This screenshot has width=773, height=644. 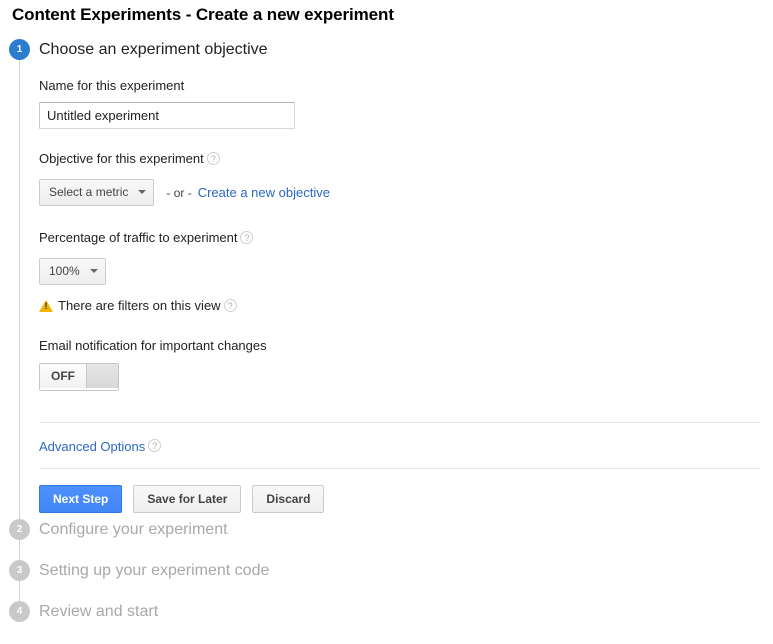 I want to click on discard-button: Discard, so click(x=288, y=499).